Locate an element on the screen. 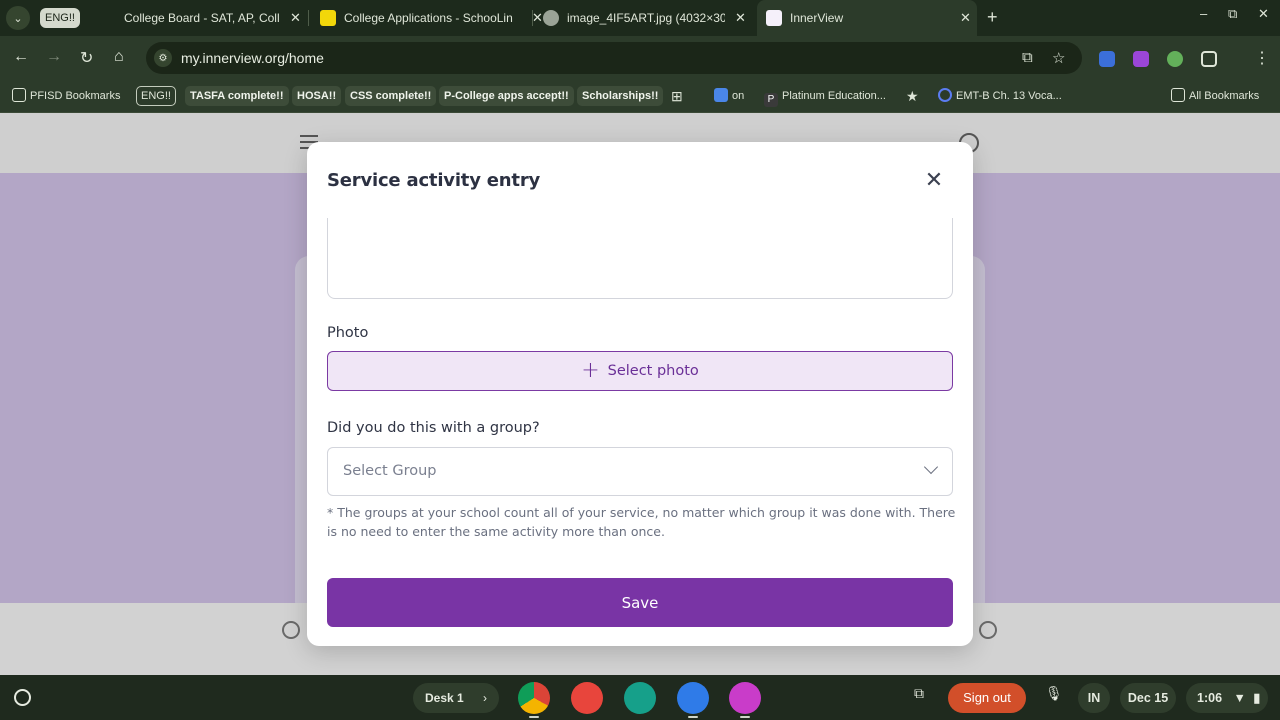 This screenshot has height=720, width=1280. chrome-app-icon is located at coordinates (534, 698).